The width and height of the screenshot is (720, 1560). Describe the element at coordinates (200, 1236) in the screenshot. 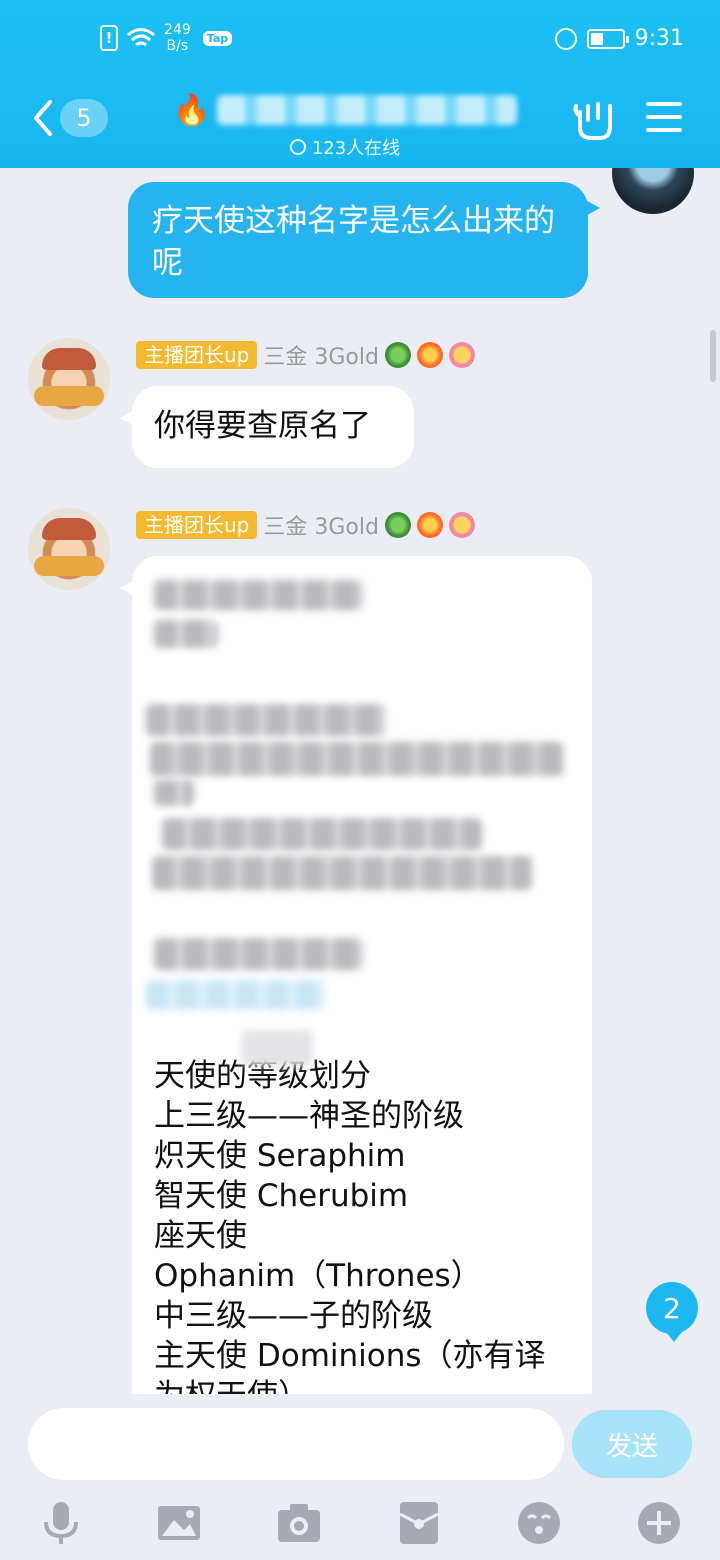

I see `message-line: 座天使` at that location.